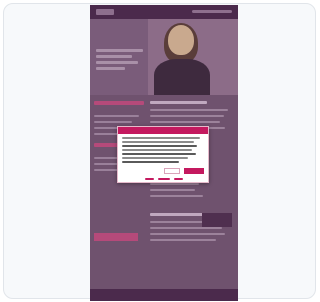 This screenshot has width=320, height=302. What do you see at coordinates (217, 220) in the screenshot?
I see `content-thumbnail` at bounding box center [217, 220].